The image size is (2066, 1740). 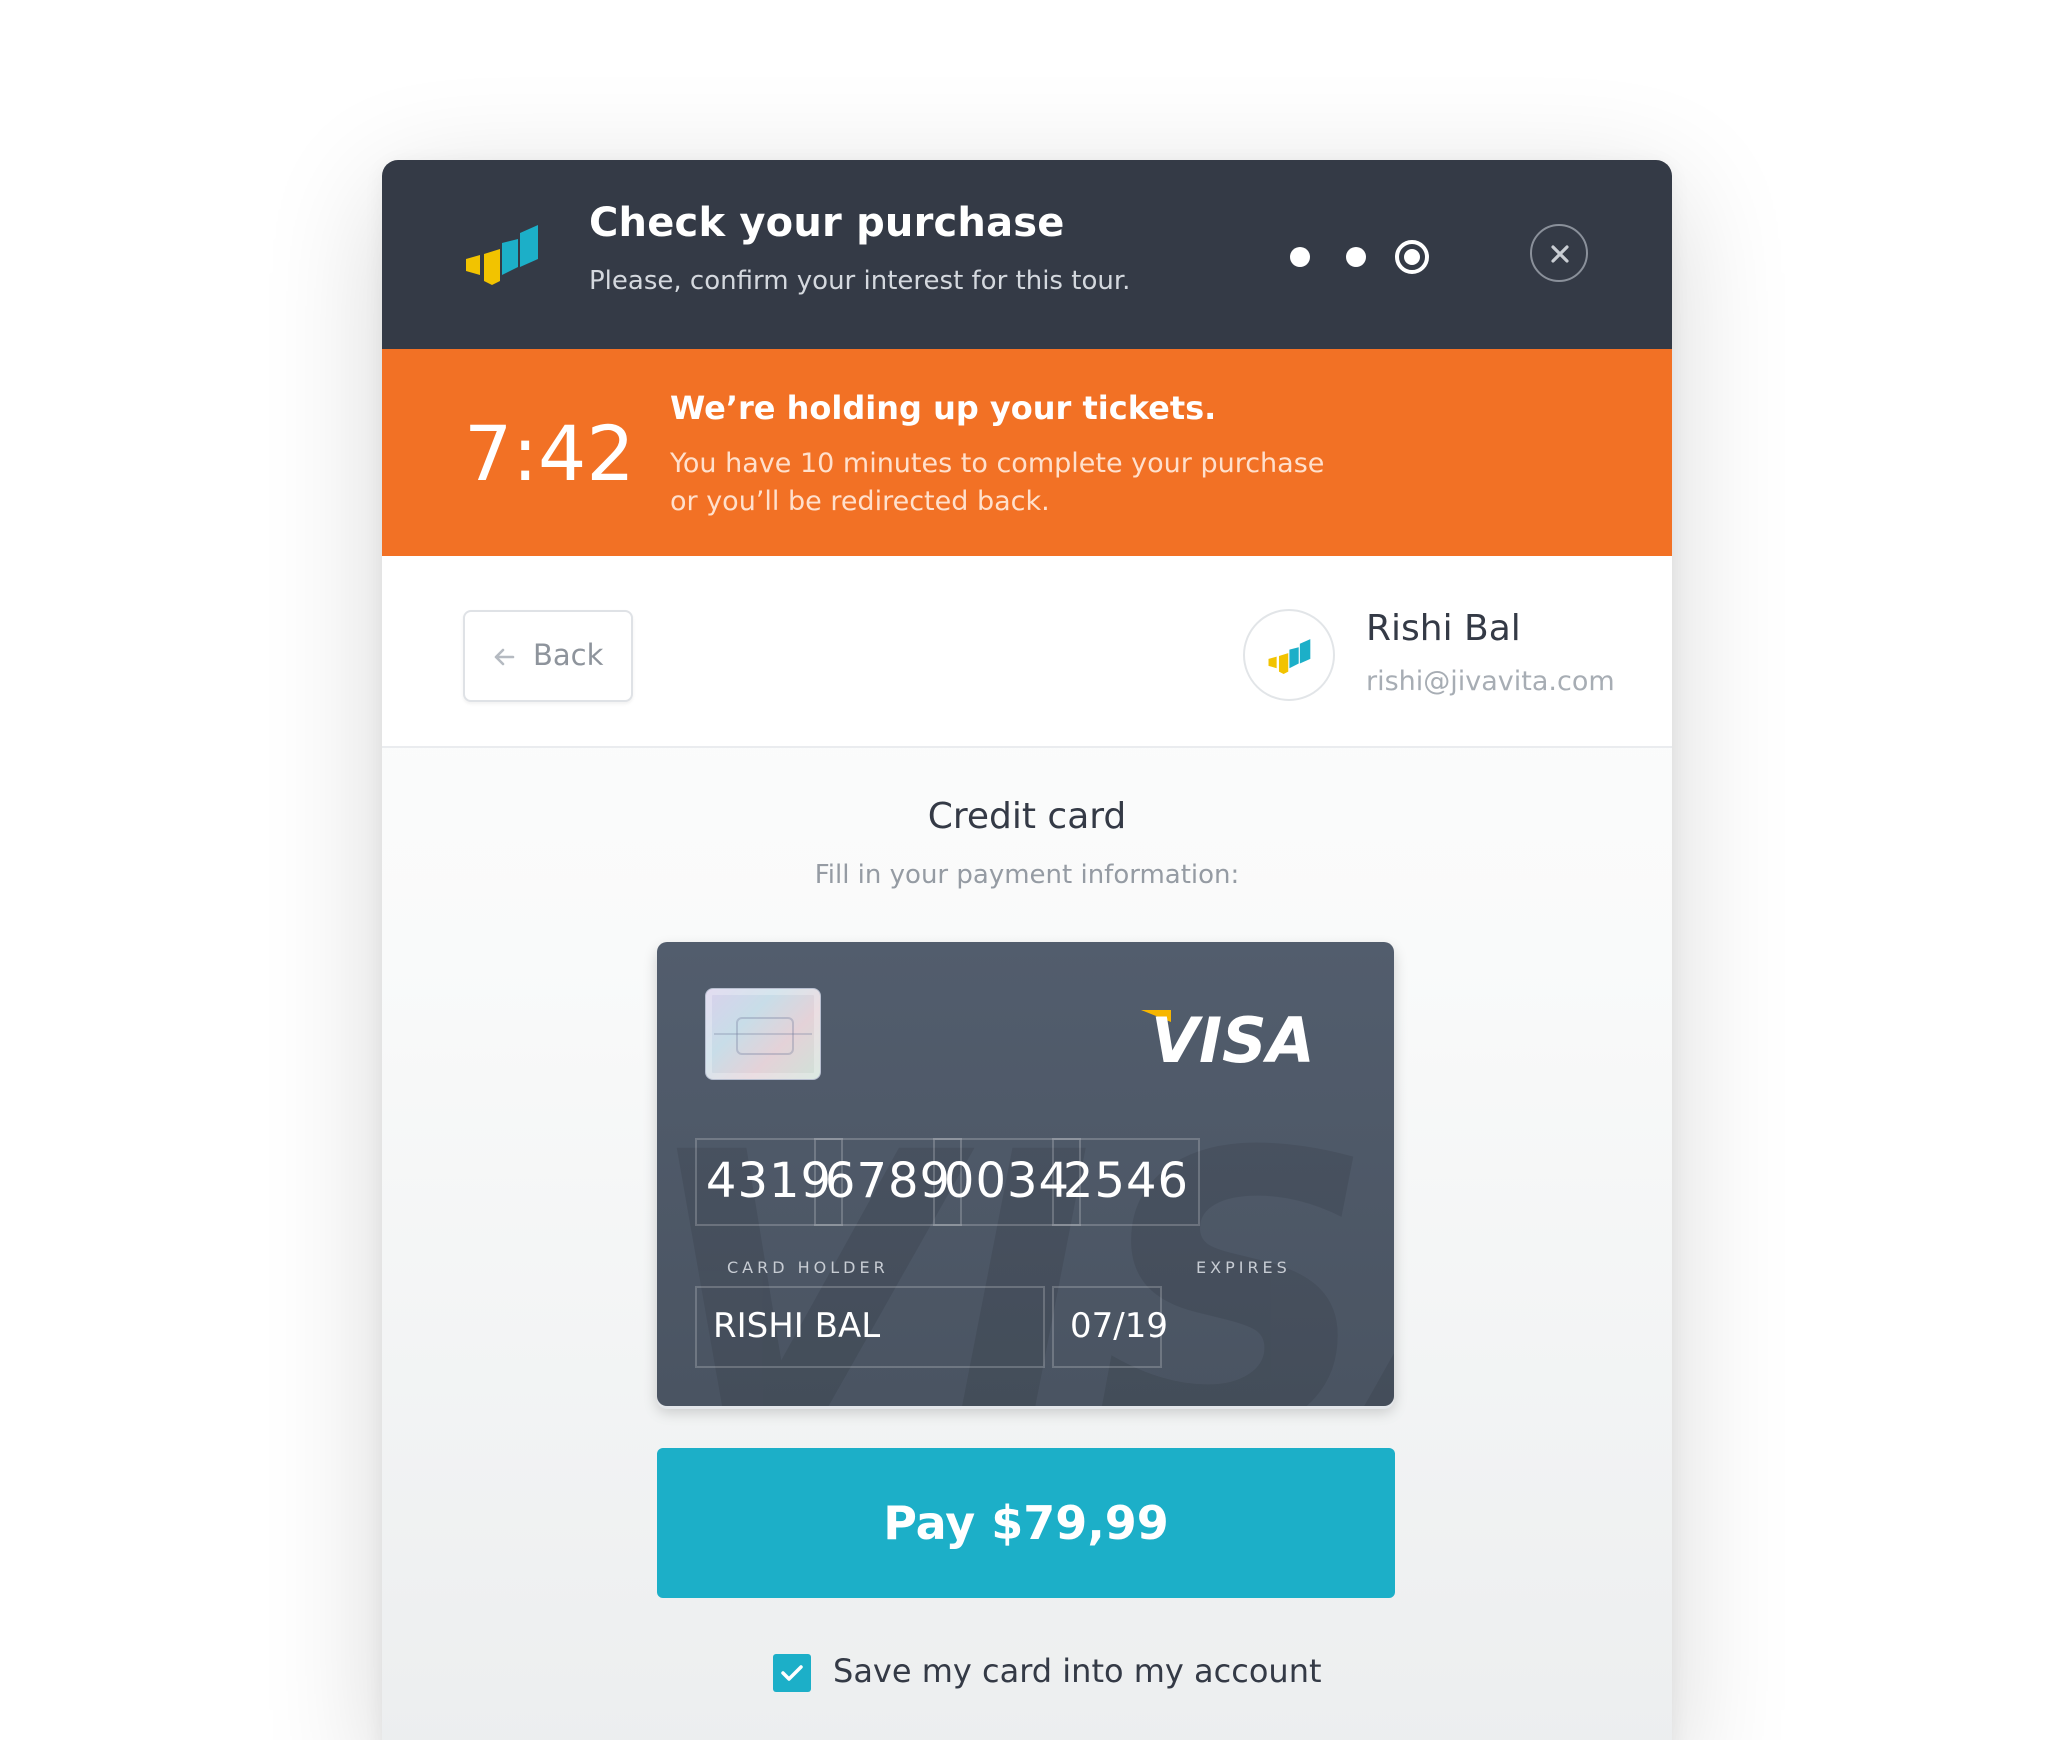 What do you see at coordinates (763, 1034) in the screenshot?
I see `card-chip` at bounding box center [763, 1034].